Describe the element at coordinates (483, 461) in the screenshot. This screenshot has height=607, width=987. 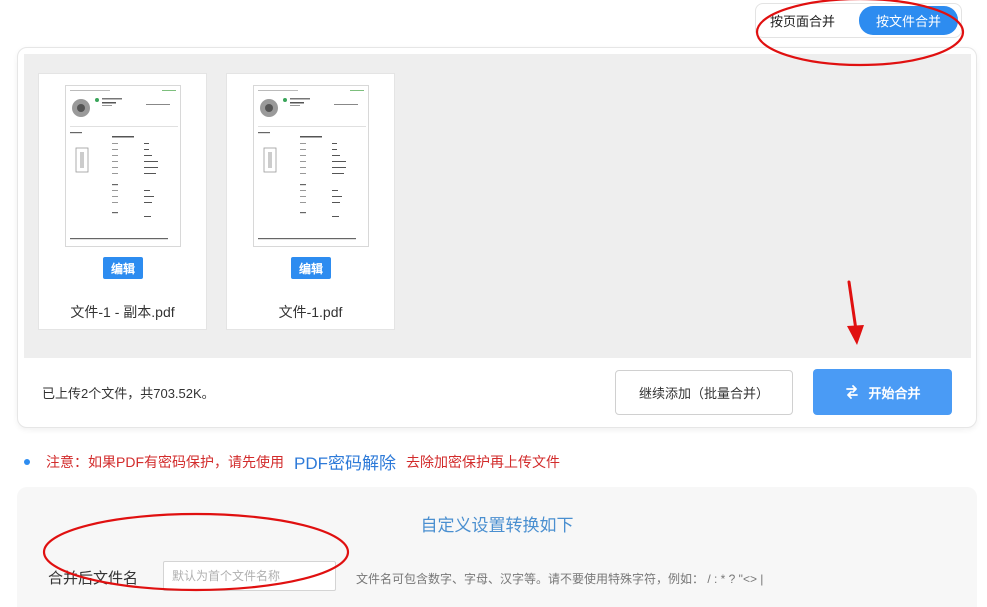
I see `notice-suffix: 去除加密保护再上传文件` at that location.